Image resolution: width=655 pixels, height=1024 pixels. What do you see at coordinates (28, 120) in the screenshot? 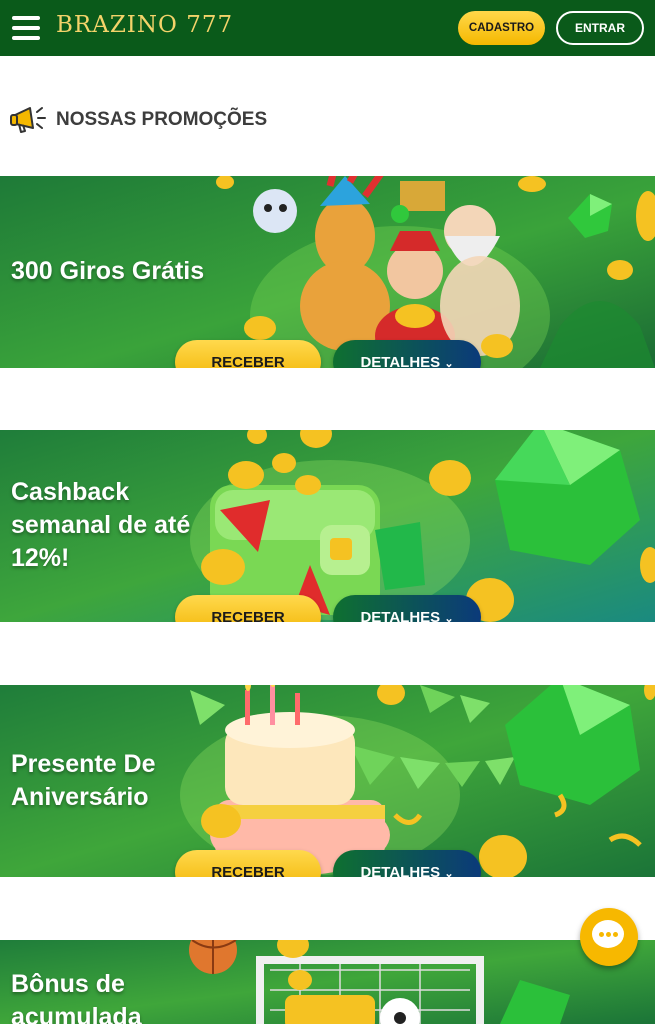
I see `megaphone-icon` at bounding box center [28, 120].